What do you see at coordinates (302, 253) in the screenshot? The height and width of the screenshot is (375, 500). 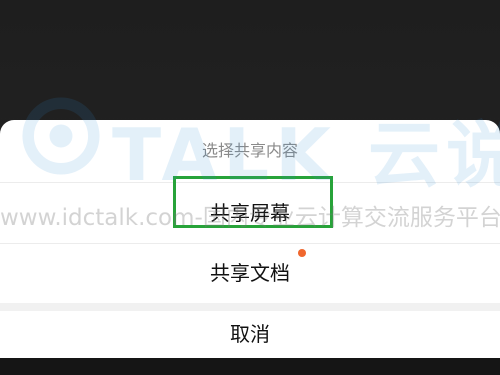 I see `notification-dot` at bounding box center [302, 253].